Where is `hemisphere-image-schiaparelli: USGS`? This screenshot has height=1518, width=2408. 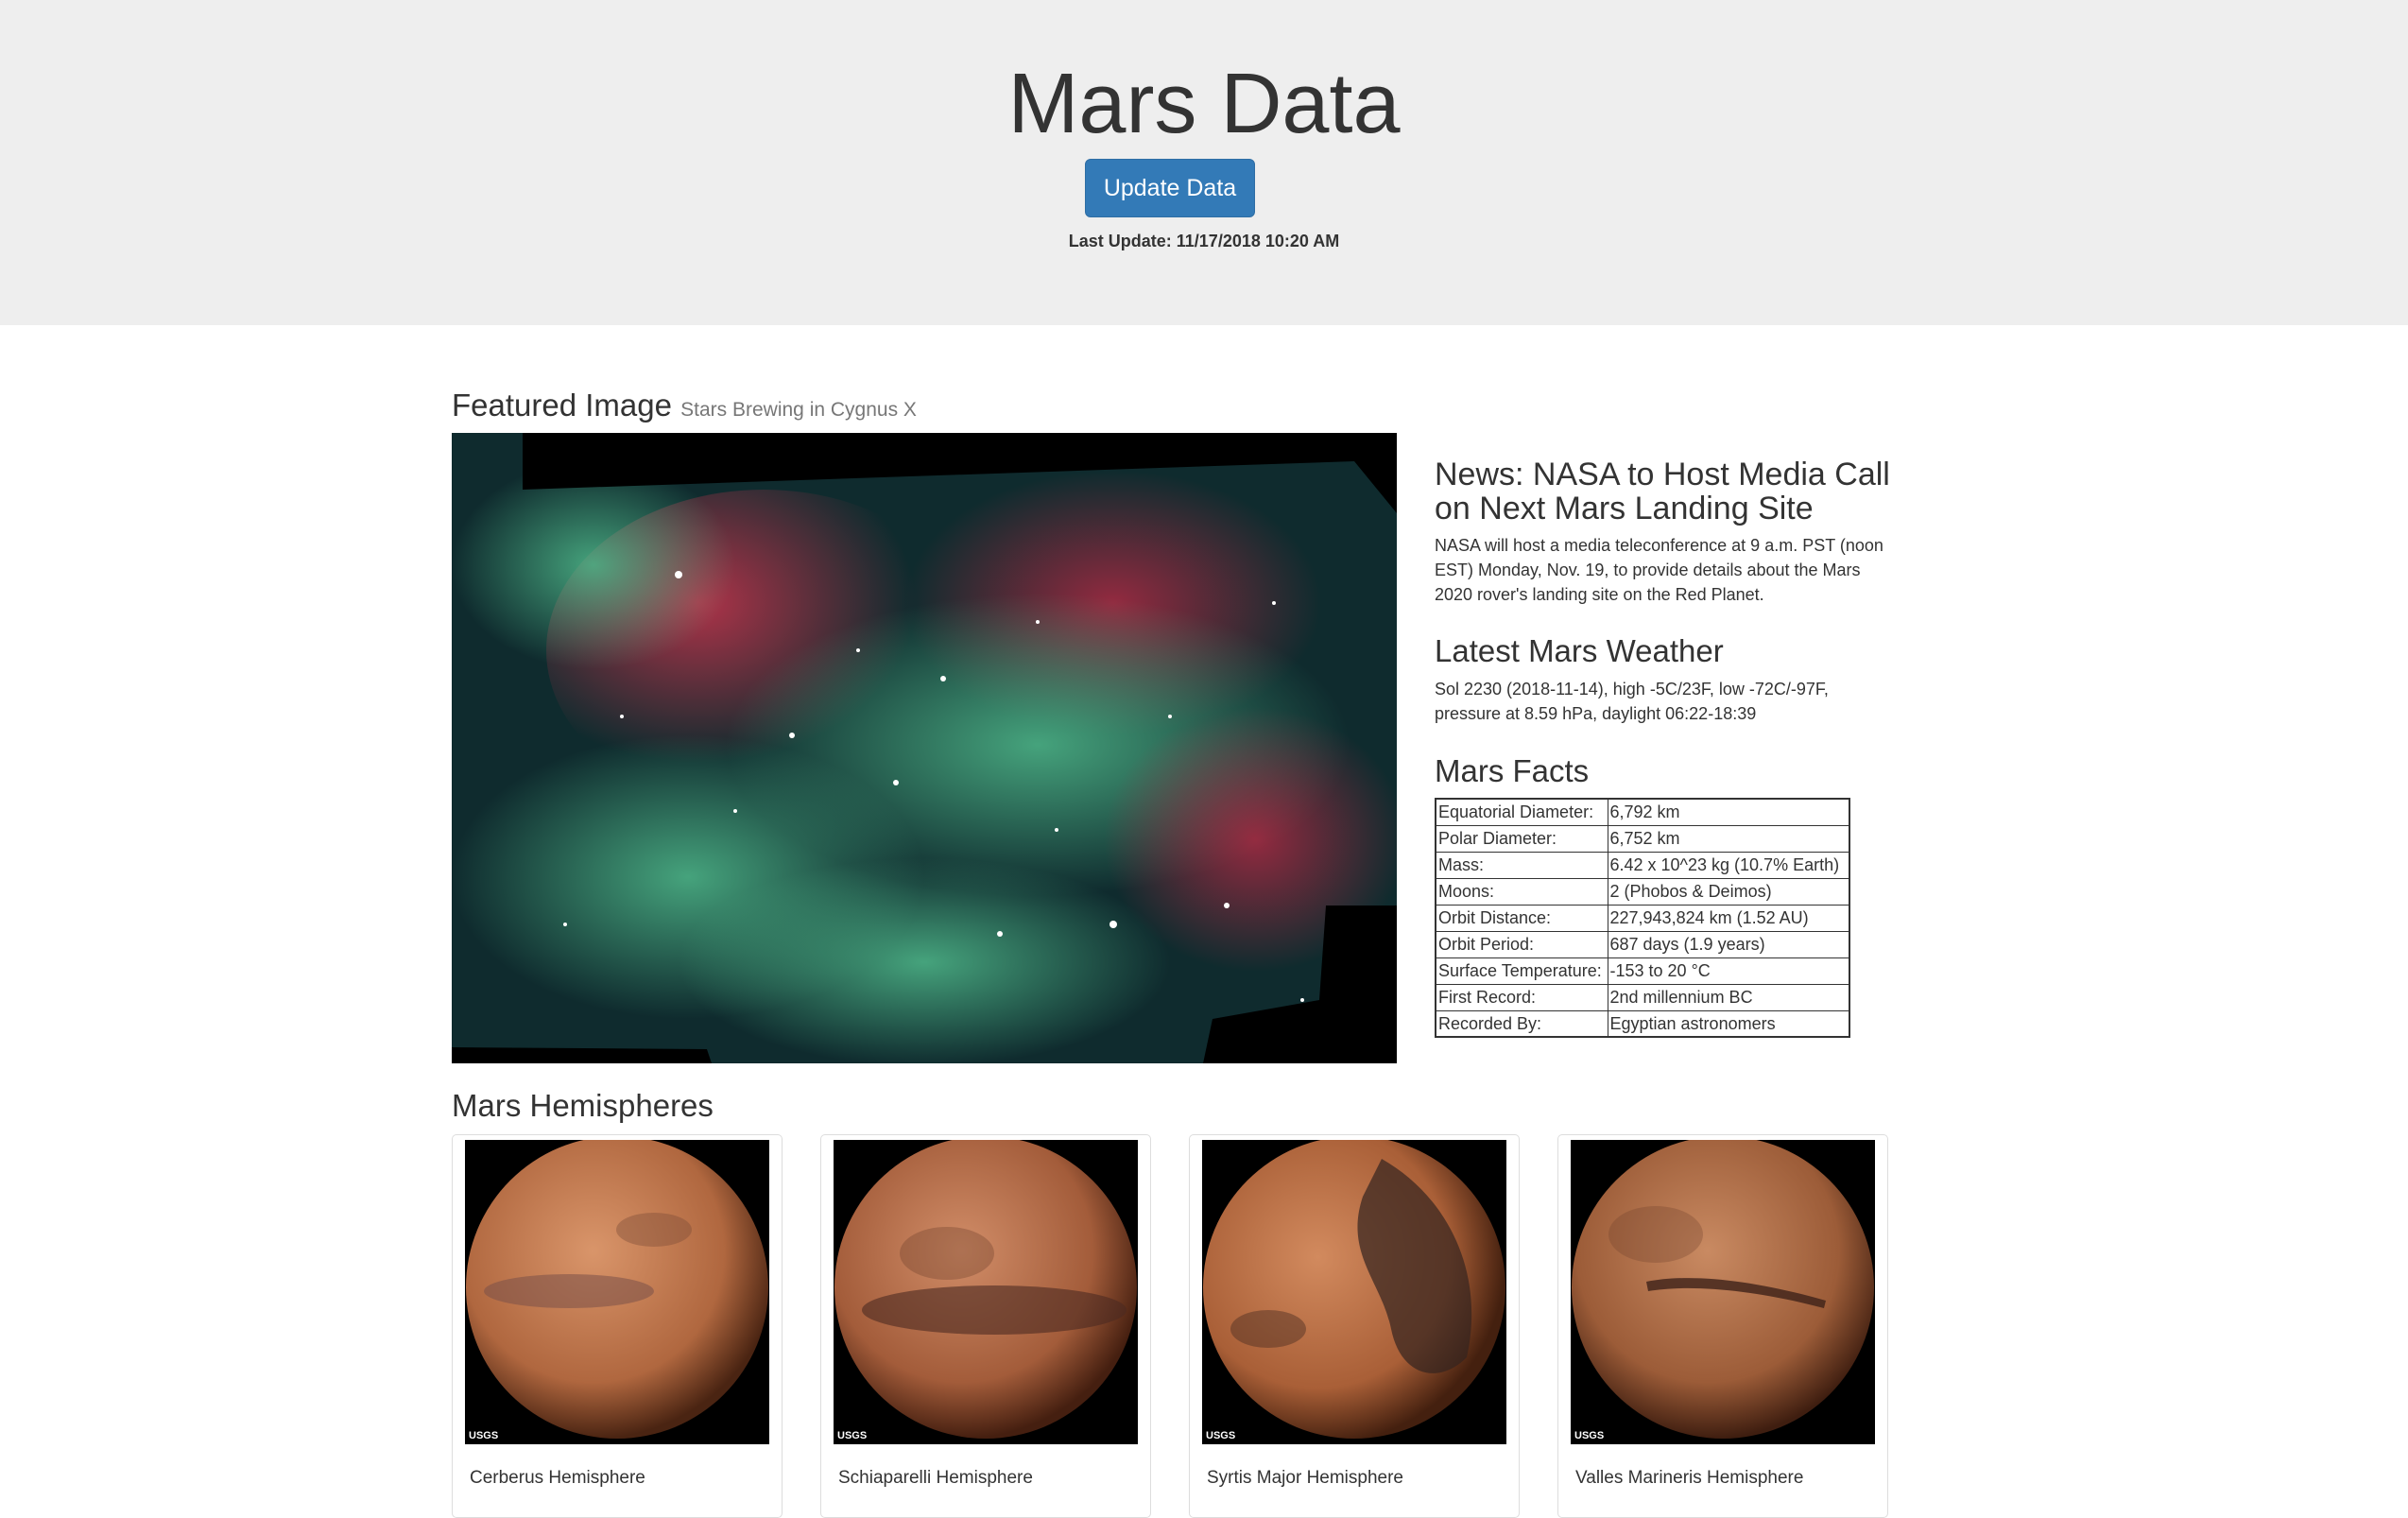
hemisphere-image-schiaparelli: USGS is located at coordinates (986, 1292).